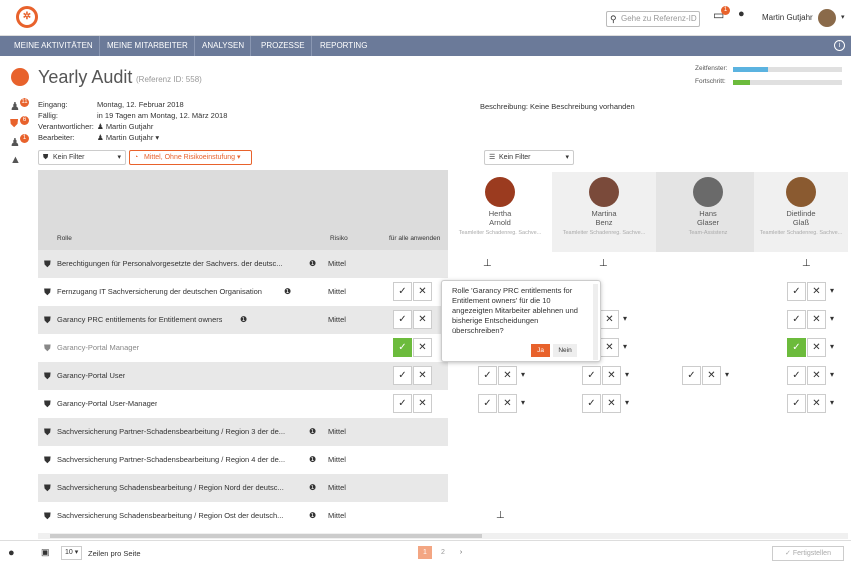  Describe the element at coordinates (653, 19) in the screenshot. I see `search-input: ⚲ Gehe zu Referenz-ID` at that location.